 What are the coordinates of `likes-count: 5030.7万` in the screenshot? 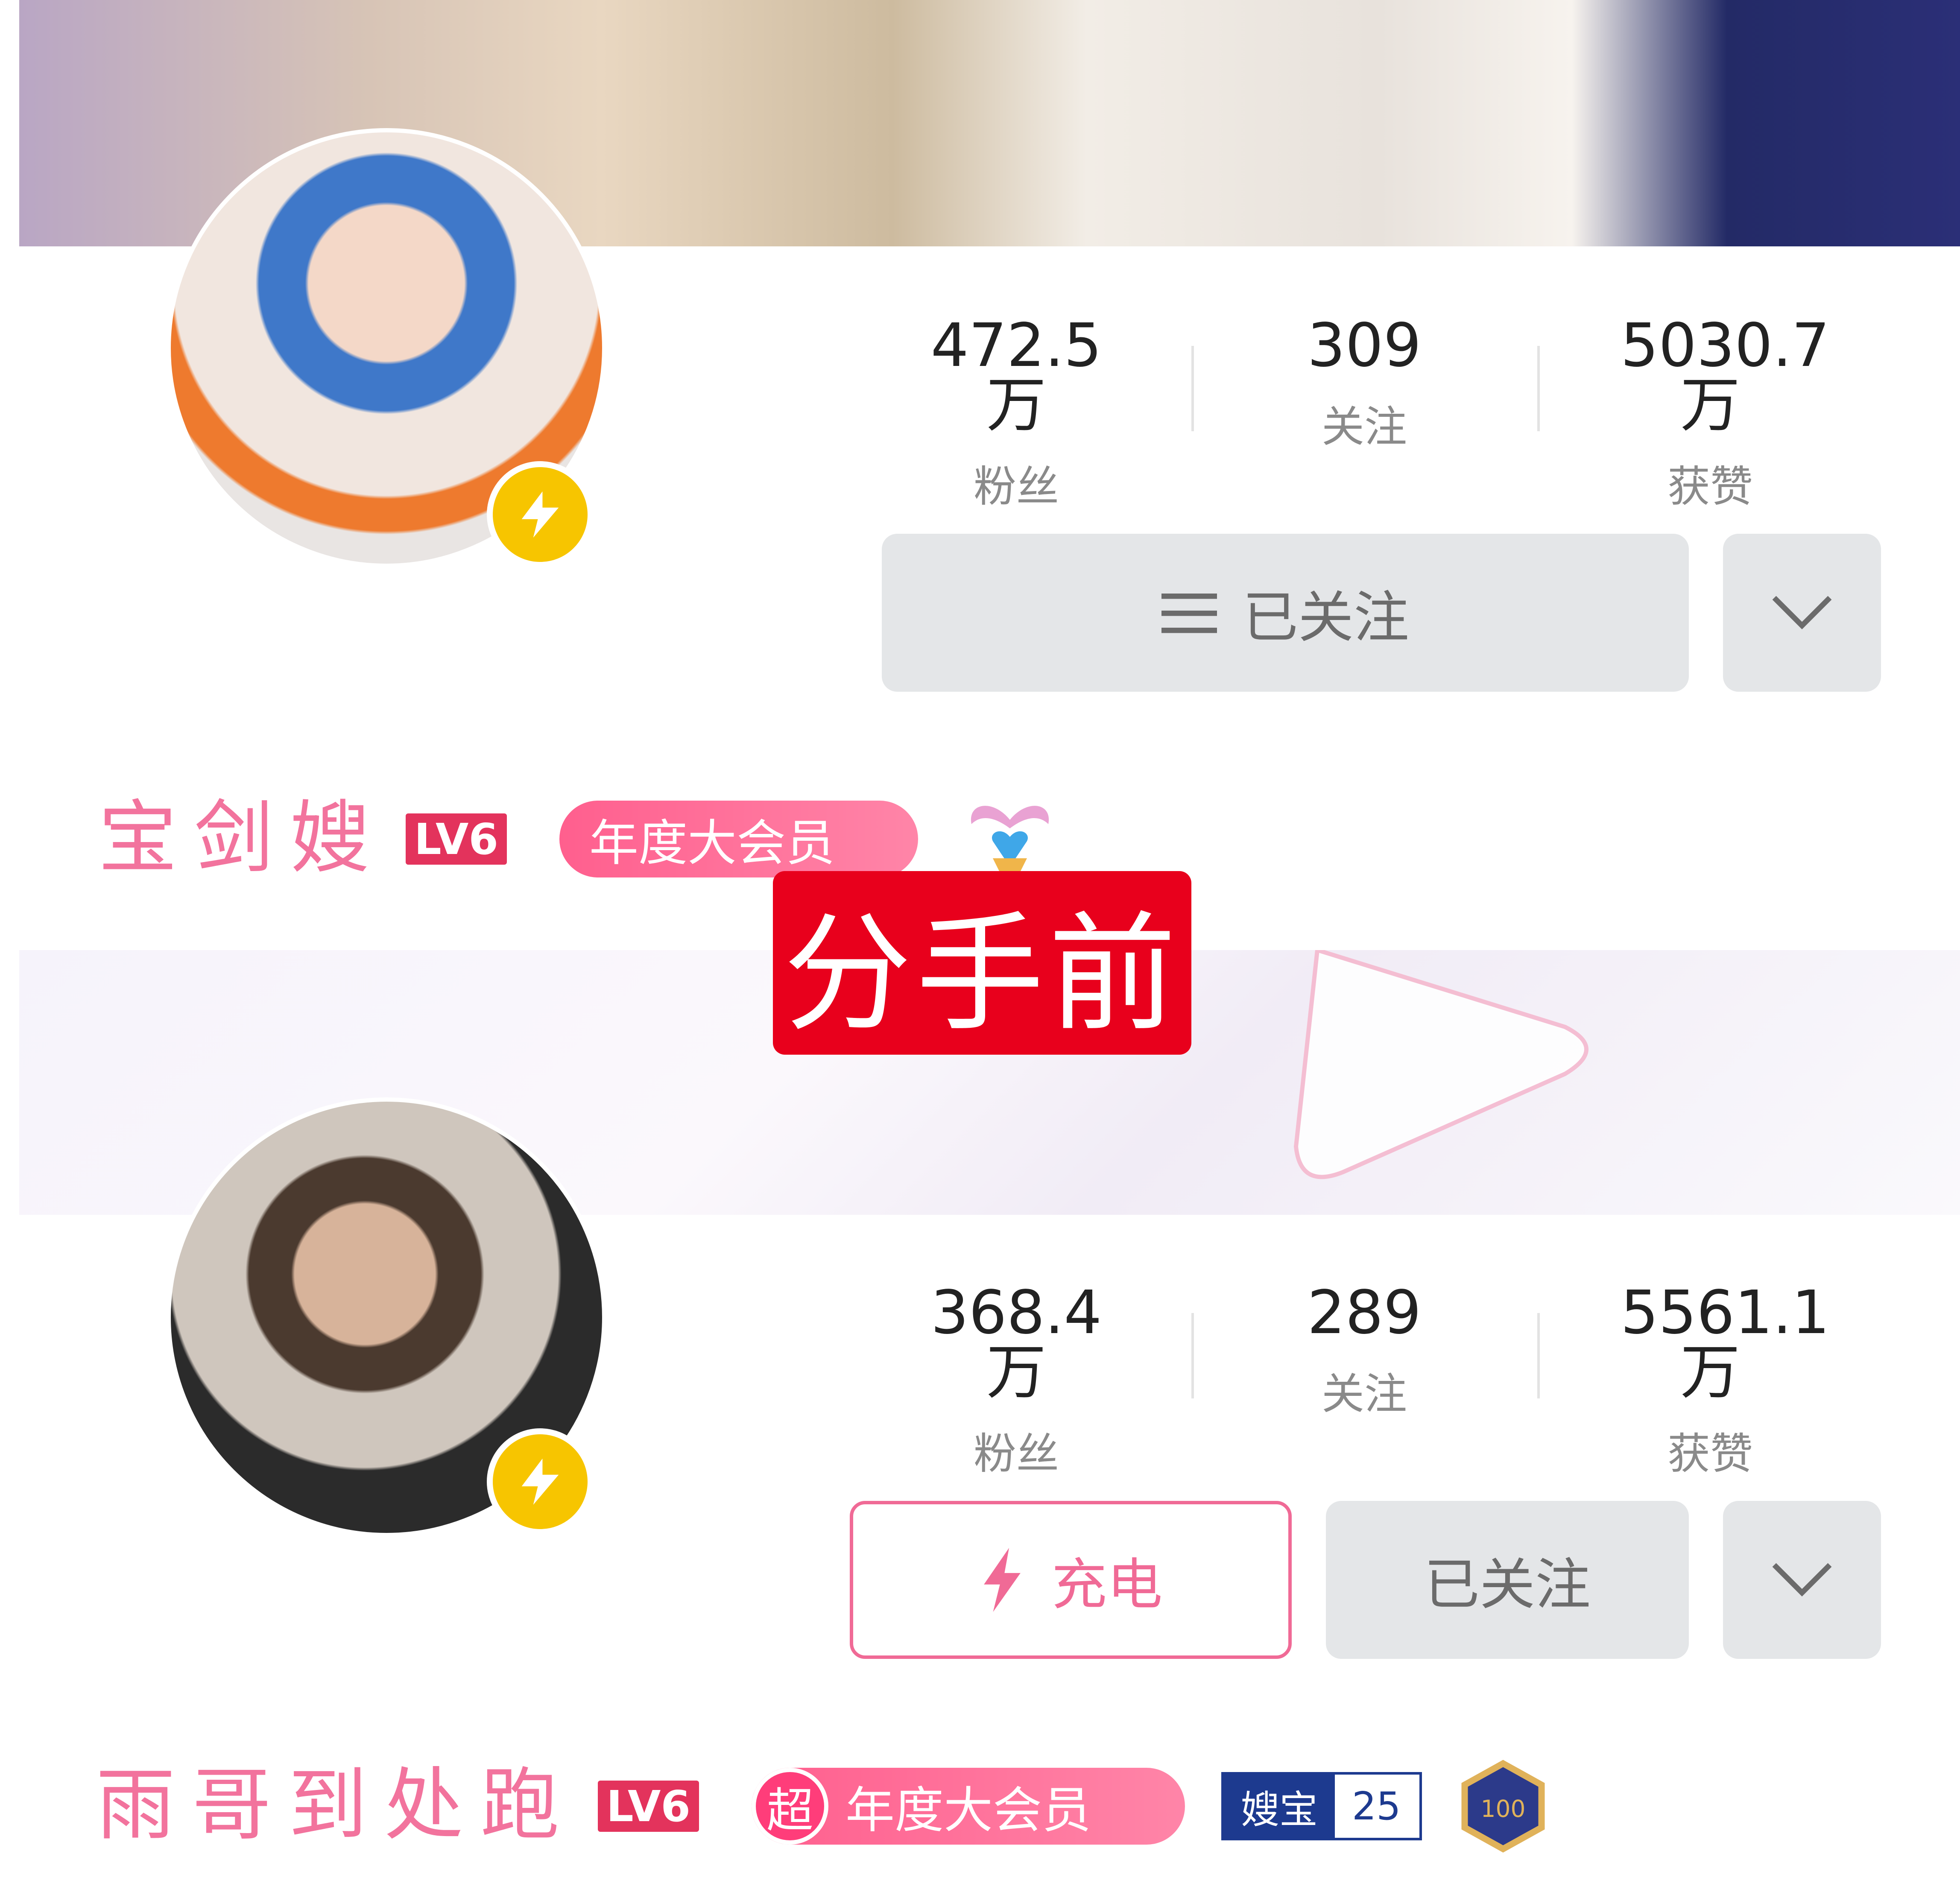 It's located at (1725, 375).